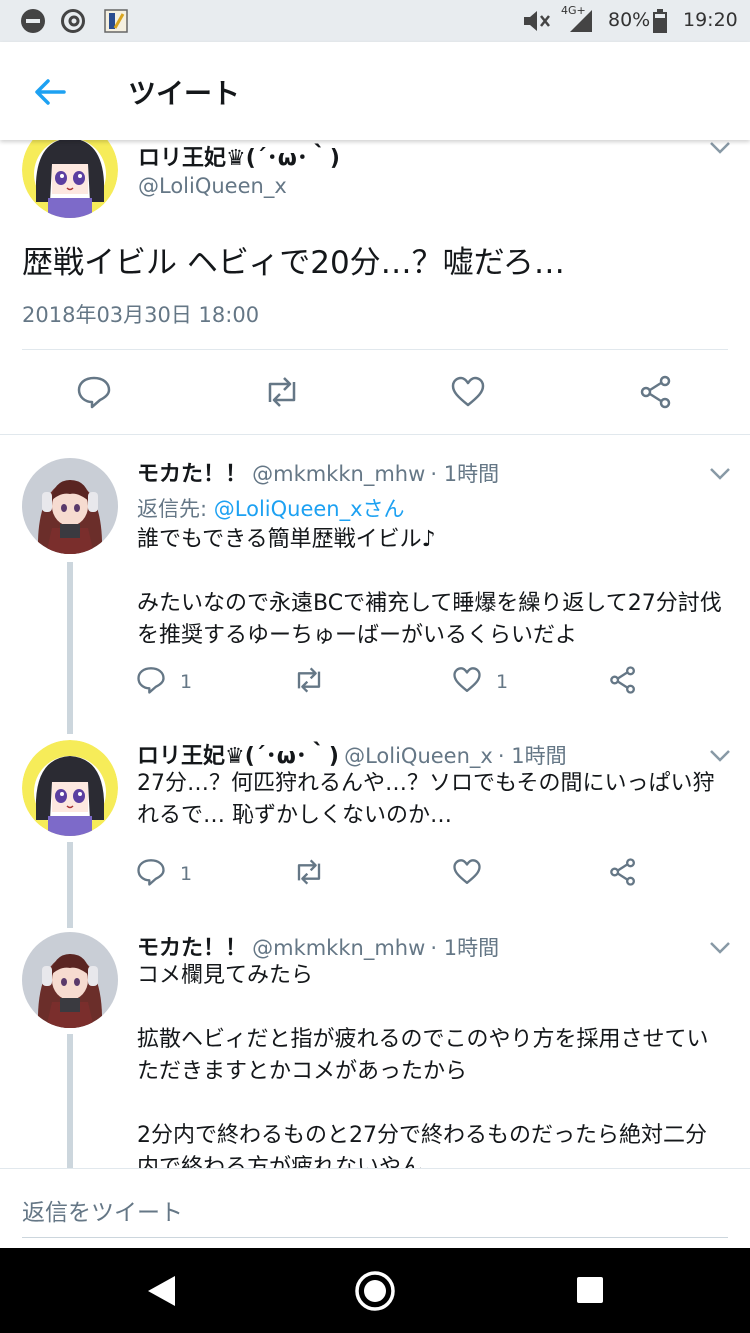 This screenshot has height=1333, width=750. What do you see at coordinates (375, 1237) in the screenshot?
I see `input-underline` at bounding box center [375, 1237].